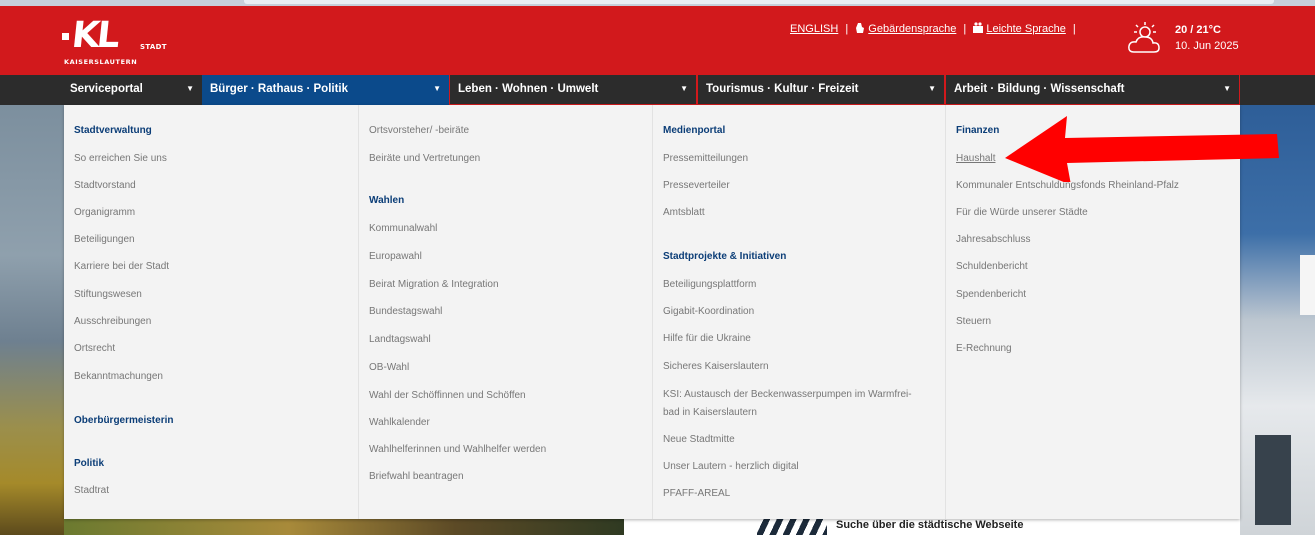  I want to click on menu-item: Neue Stadtmitte, so click(699, 439).